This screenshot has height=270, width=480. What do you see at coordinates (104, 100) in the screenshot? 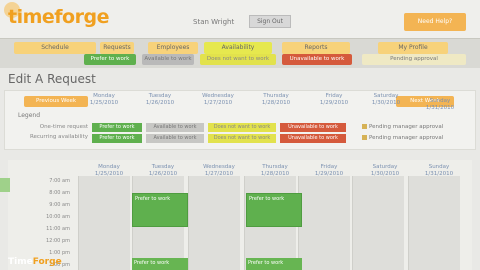
I see `top-day-header: Monday 1/25/2010` at bounding box center [104, 100].